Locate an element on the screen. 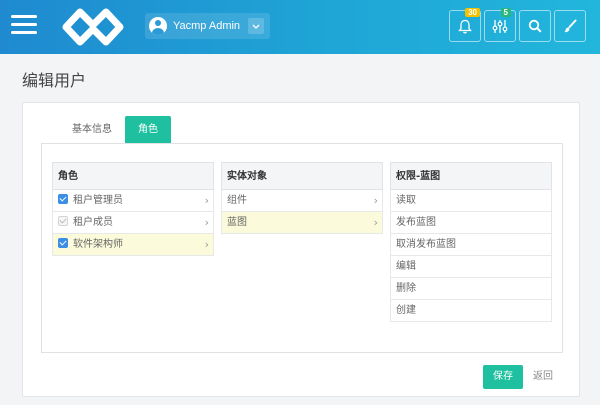  tab-roles: 角色 is located at coordinates (148, 130).